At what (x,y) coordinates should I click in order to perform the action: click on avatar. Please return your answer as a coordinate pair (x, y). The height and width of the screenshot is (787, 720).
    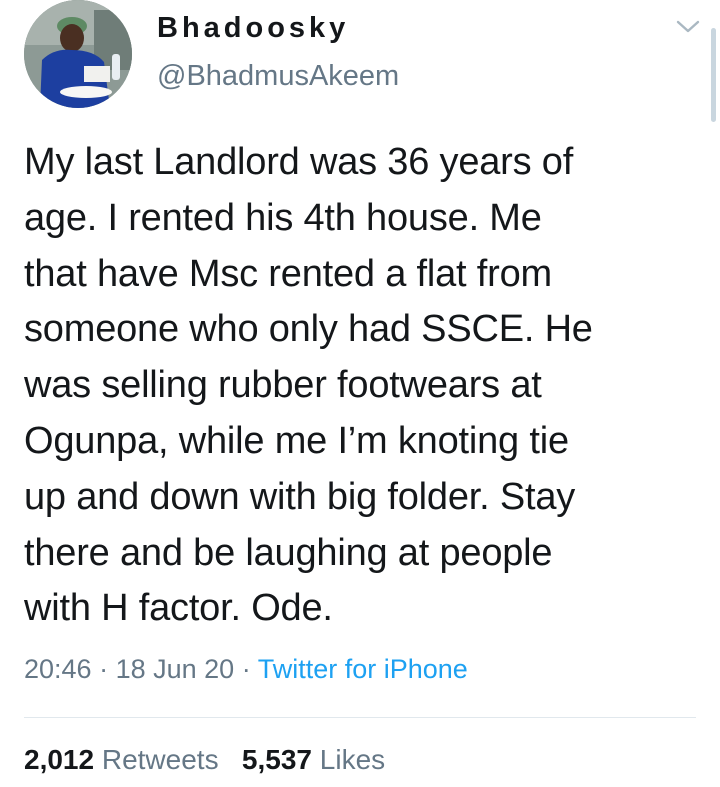
    Looking at the image, I should click on (78, 54).